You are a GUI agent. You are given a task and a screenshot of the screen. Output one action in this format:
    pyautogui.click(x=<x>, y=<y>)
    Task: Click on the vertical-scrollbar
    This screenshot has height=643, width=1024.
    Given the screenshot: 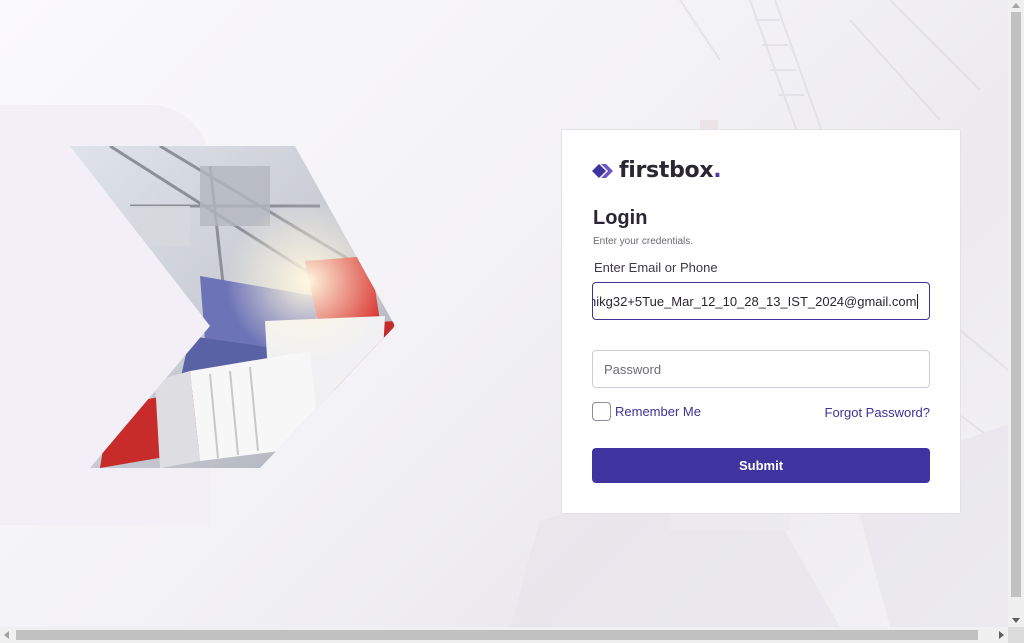 What is the action you would take?
    pyautogui.click(x=1016, y=313)
    